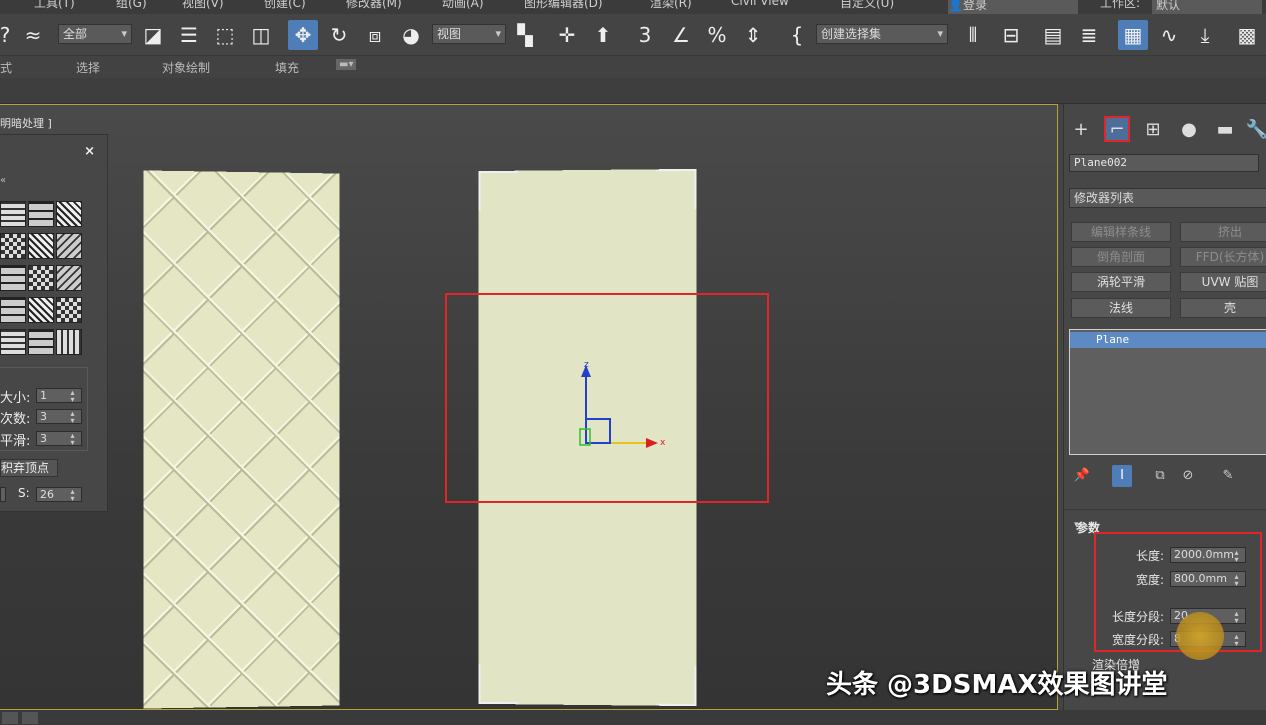 This screenshot has height=725, width=1266. Describe the element at coordinates (59, 395) in the screenshot. I see `size-spinner: 1` at that location.